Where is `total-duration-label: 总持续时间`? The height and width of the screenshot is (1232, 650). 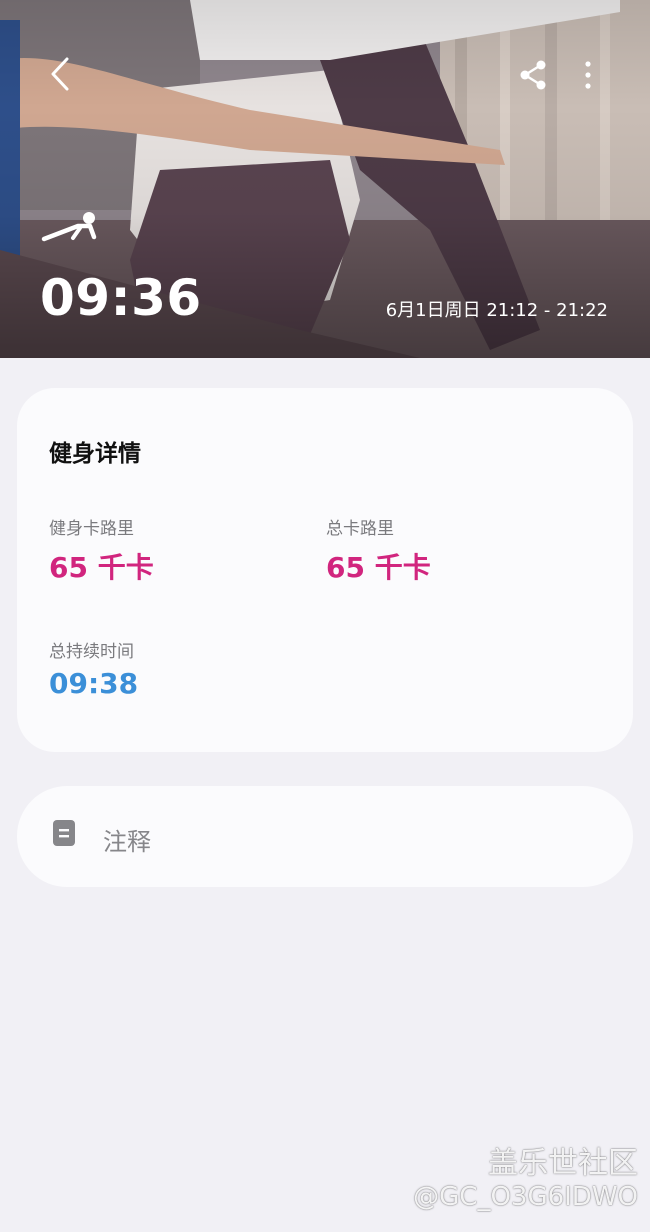 total-duration-label: 总持续时间 is located at coordinates (91, 652).